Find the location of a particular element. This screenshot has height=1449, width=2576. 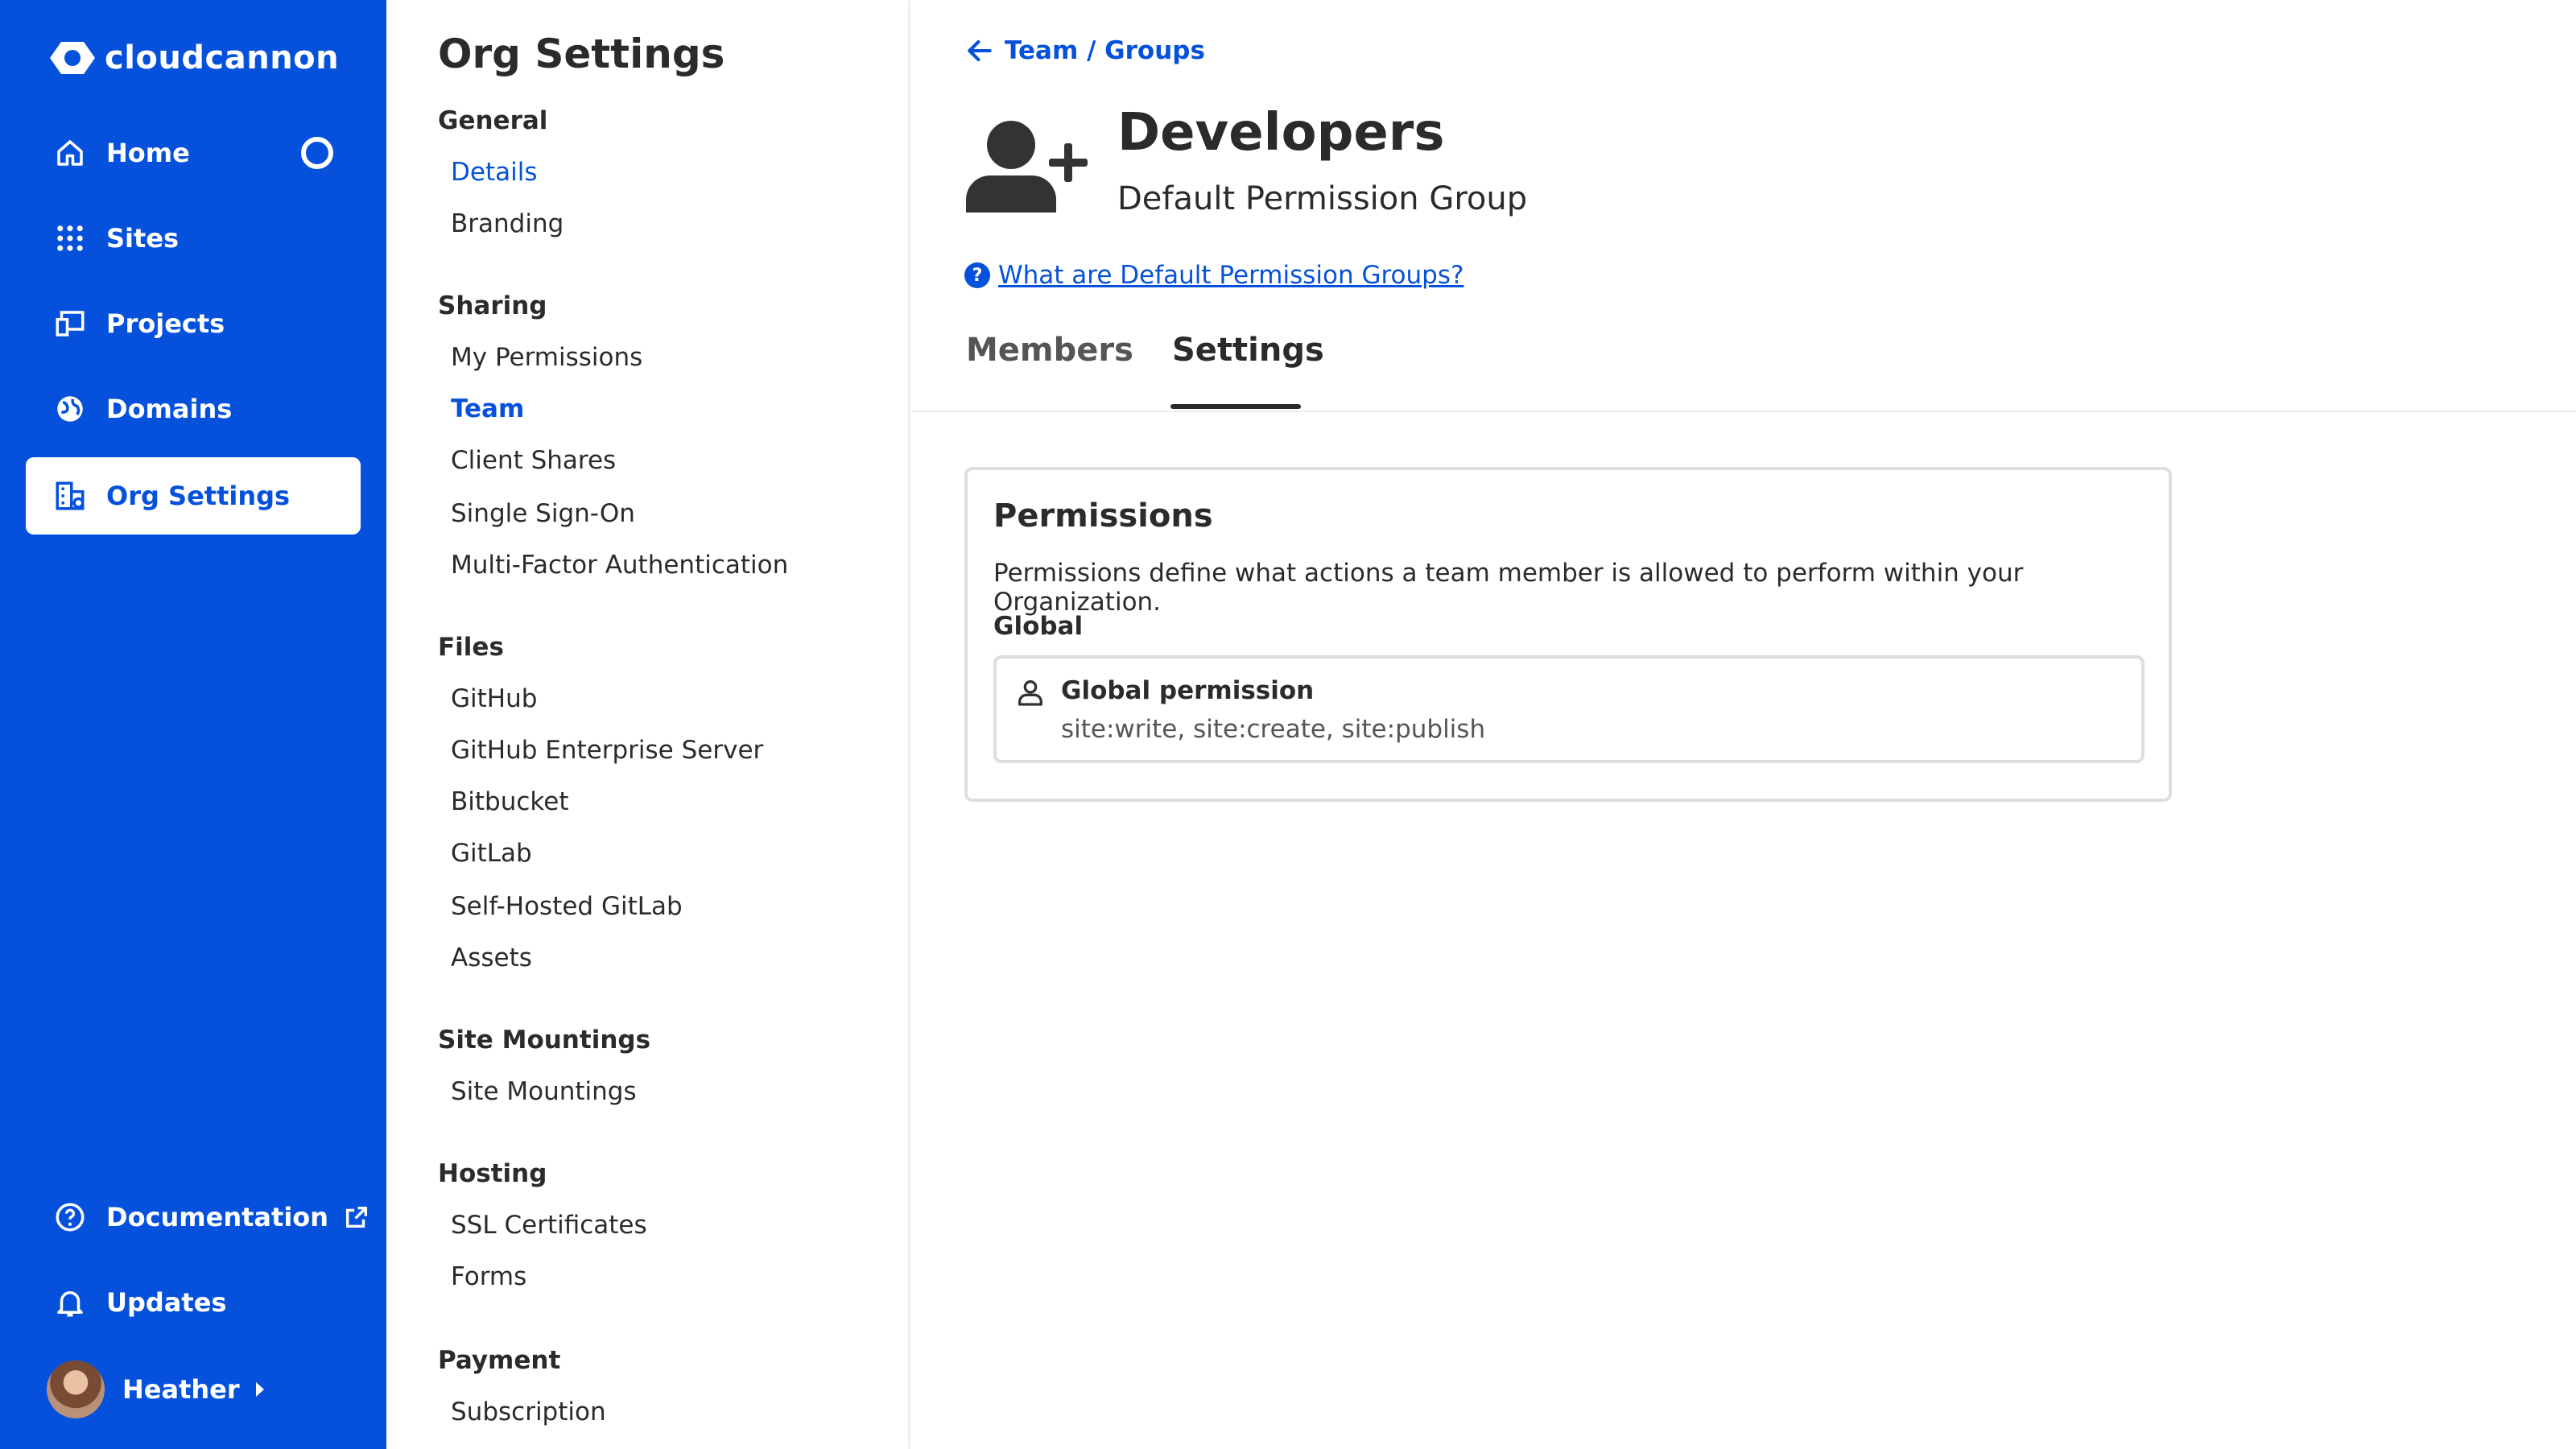

nav-item-domains: Domains is located at coordinates (193, 409).